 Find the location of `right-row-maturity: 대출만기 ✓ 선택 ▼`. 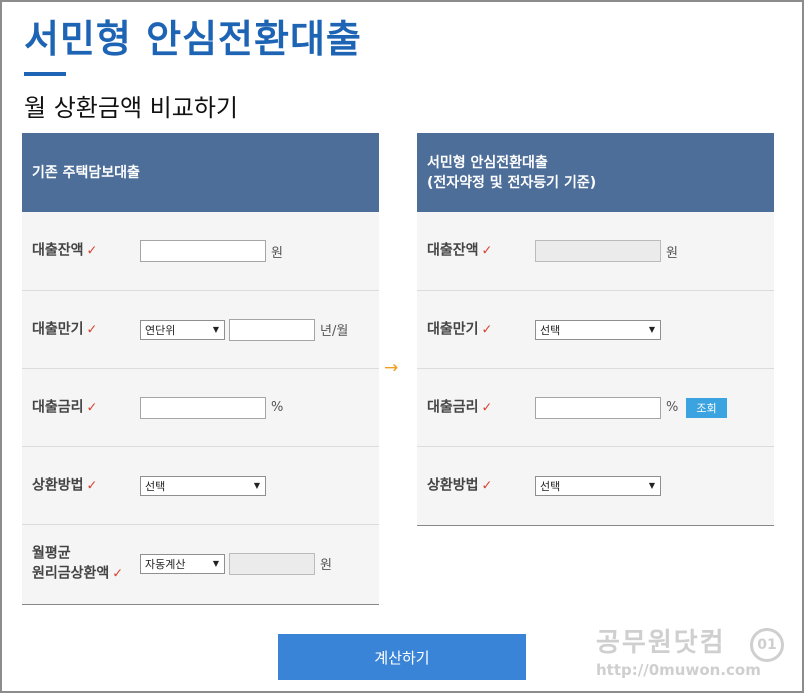

right-row-maturity: 대출만기 ✓ 선택 ▼ is located at coordinates (595, 329).